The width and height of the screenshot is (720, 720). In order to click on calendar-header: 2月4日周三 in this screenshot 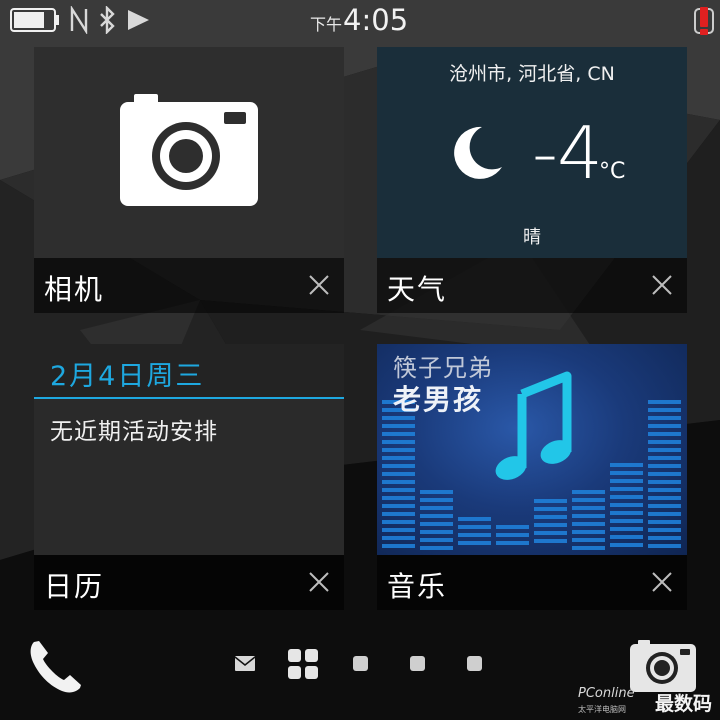, I will do `click(189, 371)`.